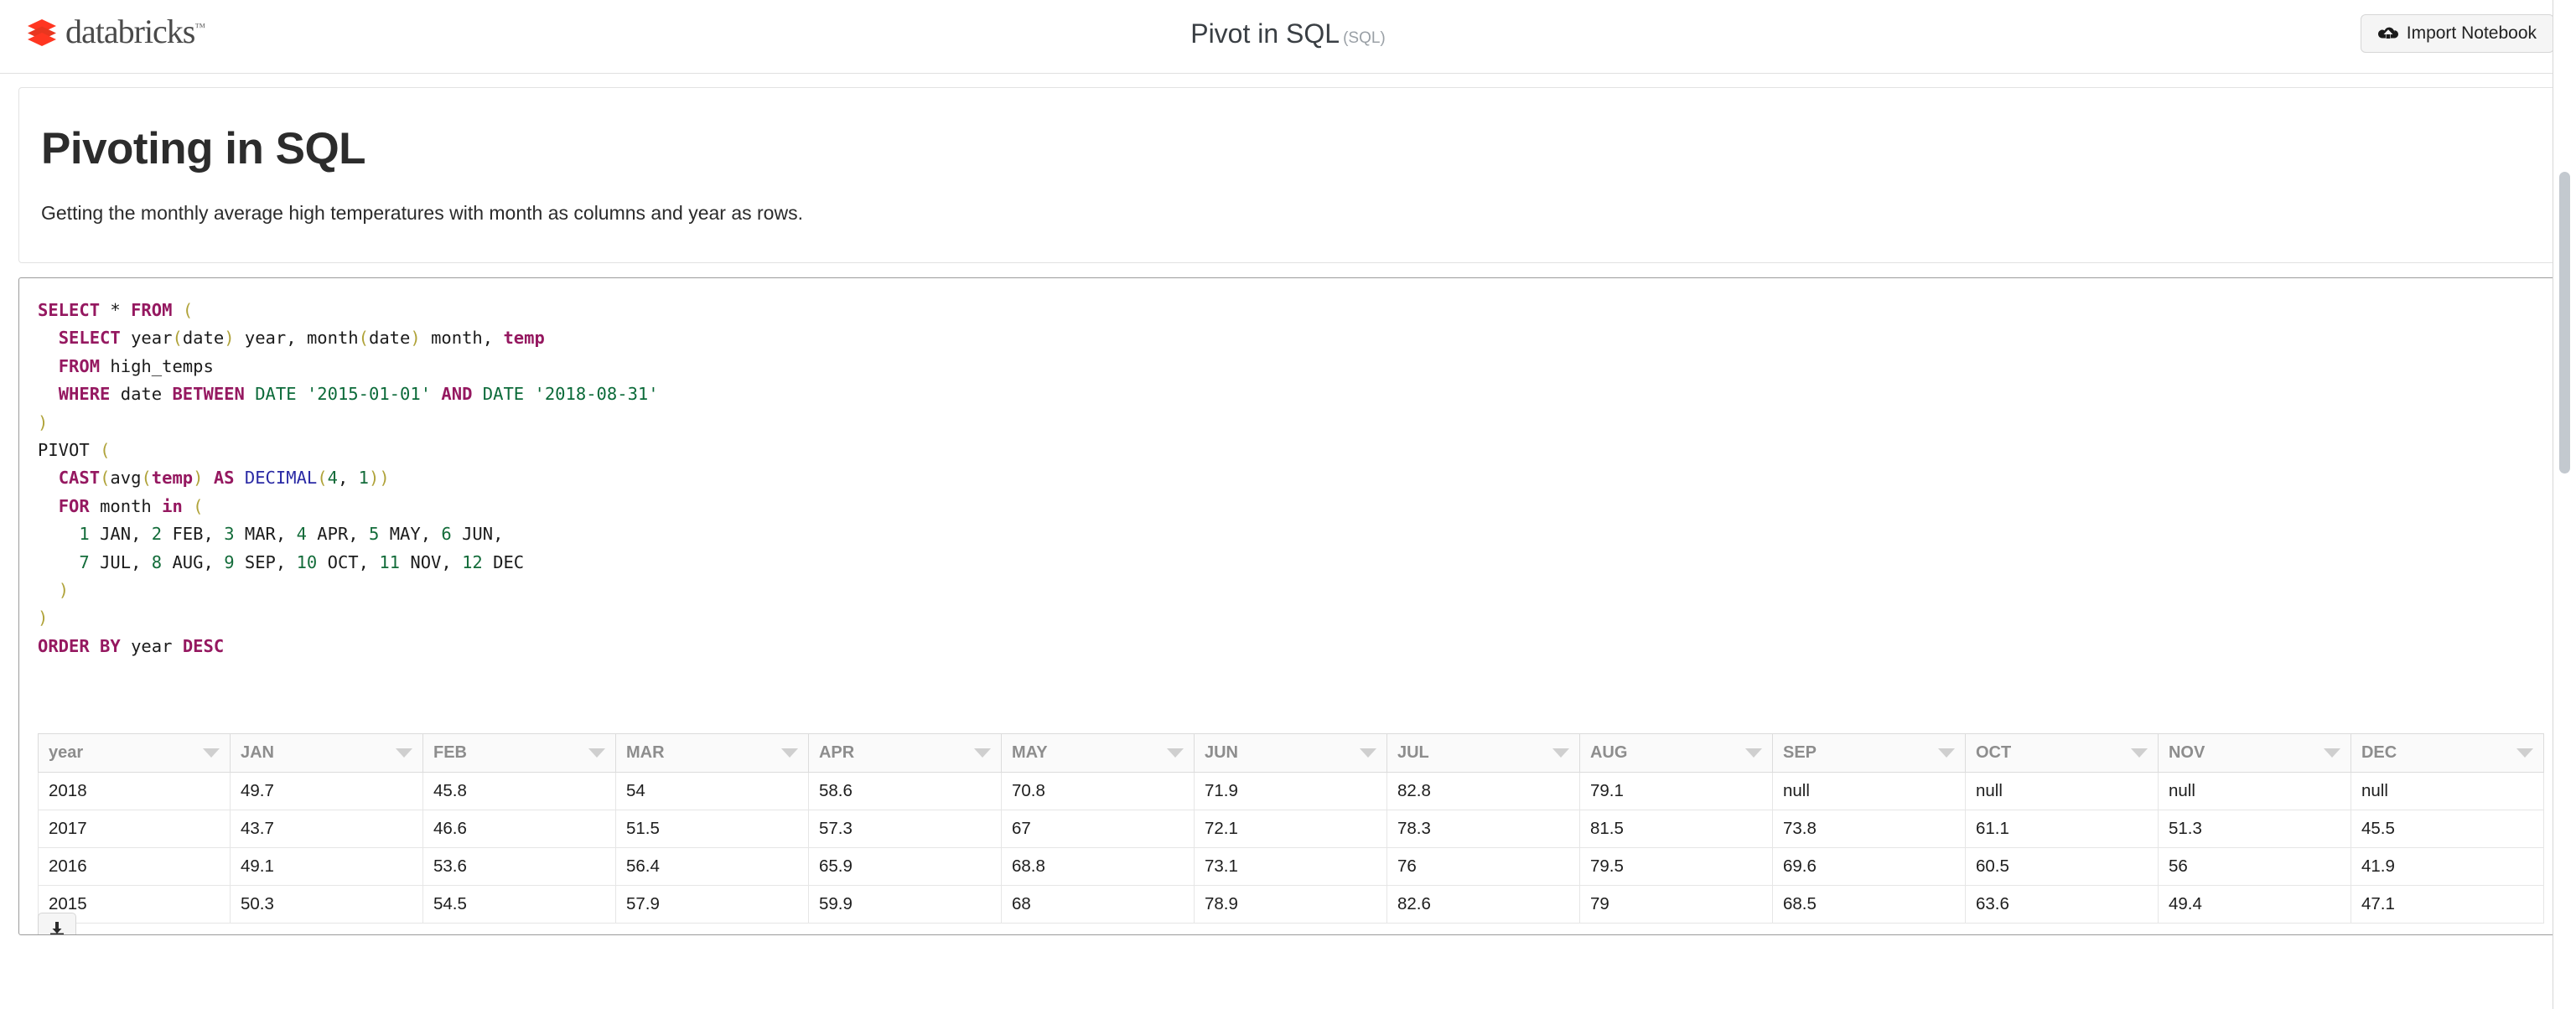 Image resolution: width=2576 pixels, height=1009 pixels. Describe the element at coordinates (1483, 866) in the screenshot. I see `cell-jul: 76` at that location.